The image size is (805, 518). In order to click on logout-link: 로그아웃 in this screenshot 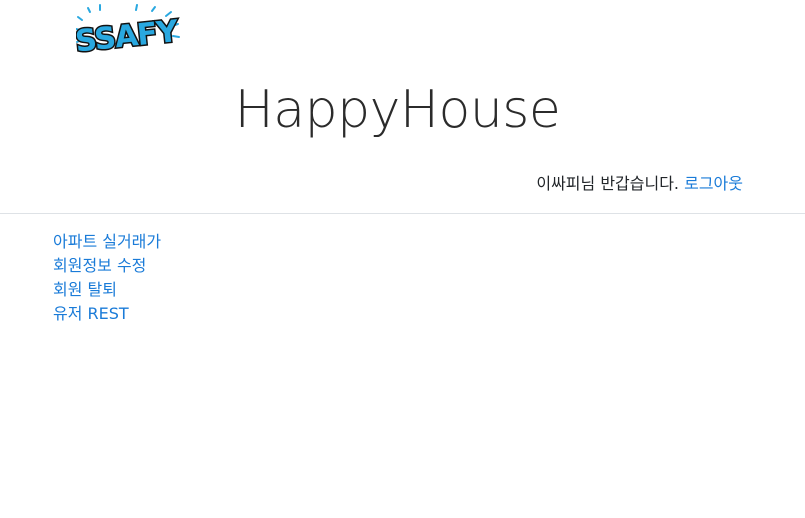, I will do `click(713, 183)`.